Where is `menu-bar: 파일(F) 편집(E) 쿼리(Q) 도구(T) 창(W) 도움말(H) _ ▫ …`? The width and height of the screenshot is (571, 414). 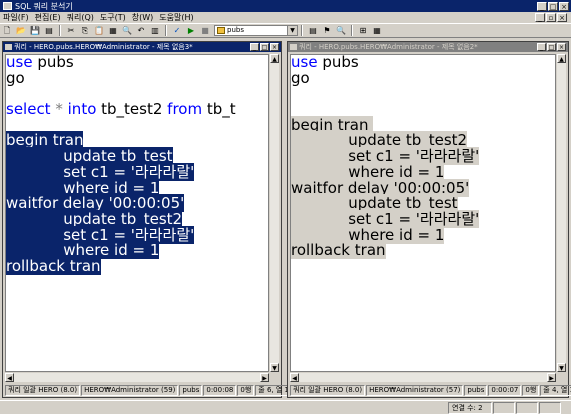
menu-bar: 파일(F) 편집(E) 쿼리(Q) 도구(T) 창(W) 도움말(H) _ ▫ … is located at coordinates (285, 17).